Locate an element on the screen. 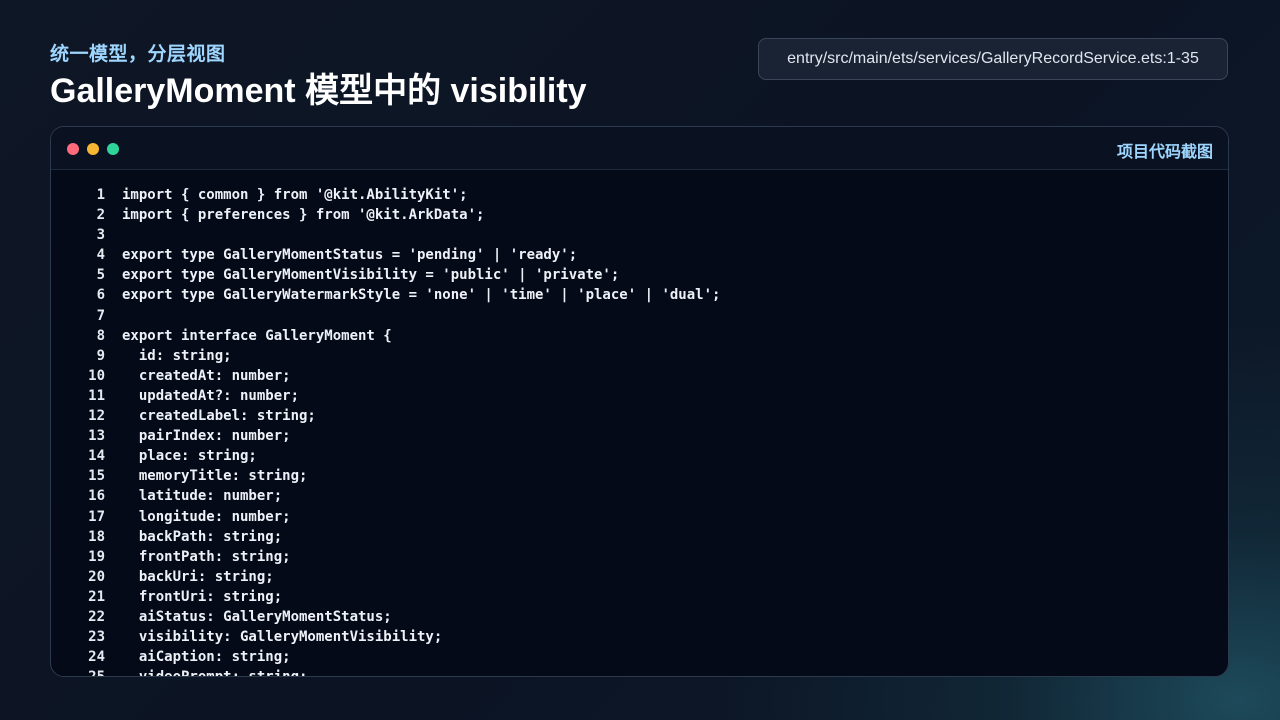 This screenshot has height=720, width=1280. line-number: 21 is located at coordinates (96, 596).